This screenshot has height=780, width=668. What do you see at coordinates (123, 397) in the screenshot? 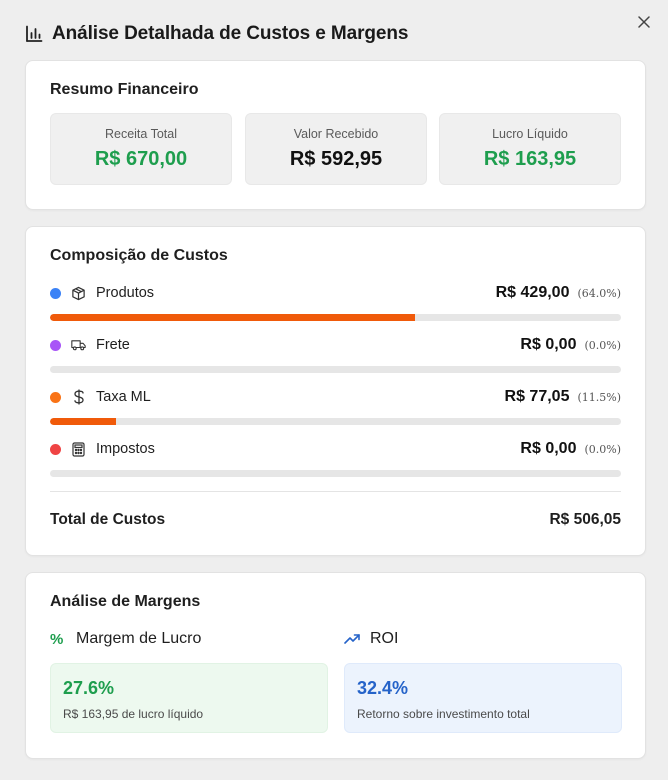
I see `cost-name: Taxa ML` at bounding box center [123, 397].